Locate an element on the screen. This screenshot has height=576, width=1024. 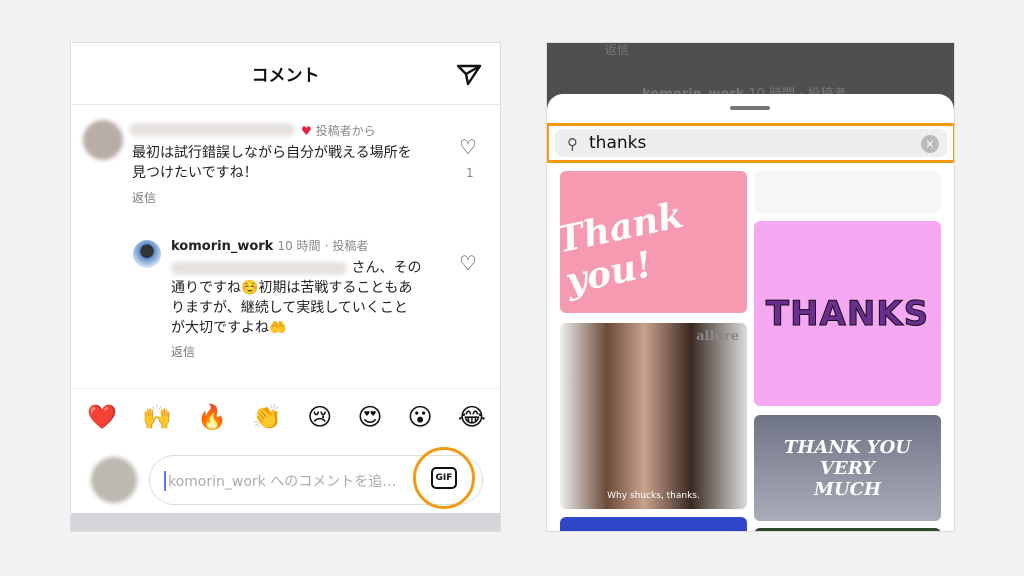
username: komorin_work is located at coordinates (222, 246).